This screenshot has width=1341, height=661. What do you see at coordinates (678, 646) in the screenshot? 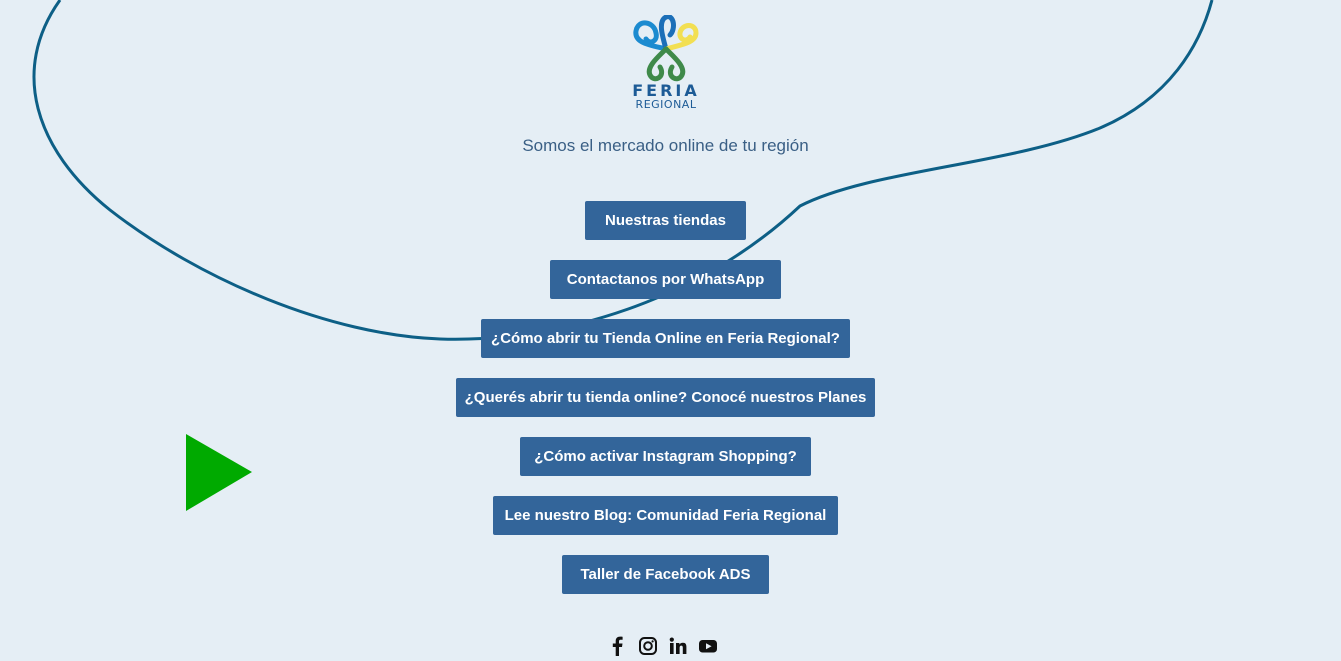
I see `linkedin-icon` at bounding box center [678, 646].